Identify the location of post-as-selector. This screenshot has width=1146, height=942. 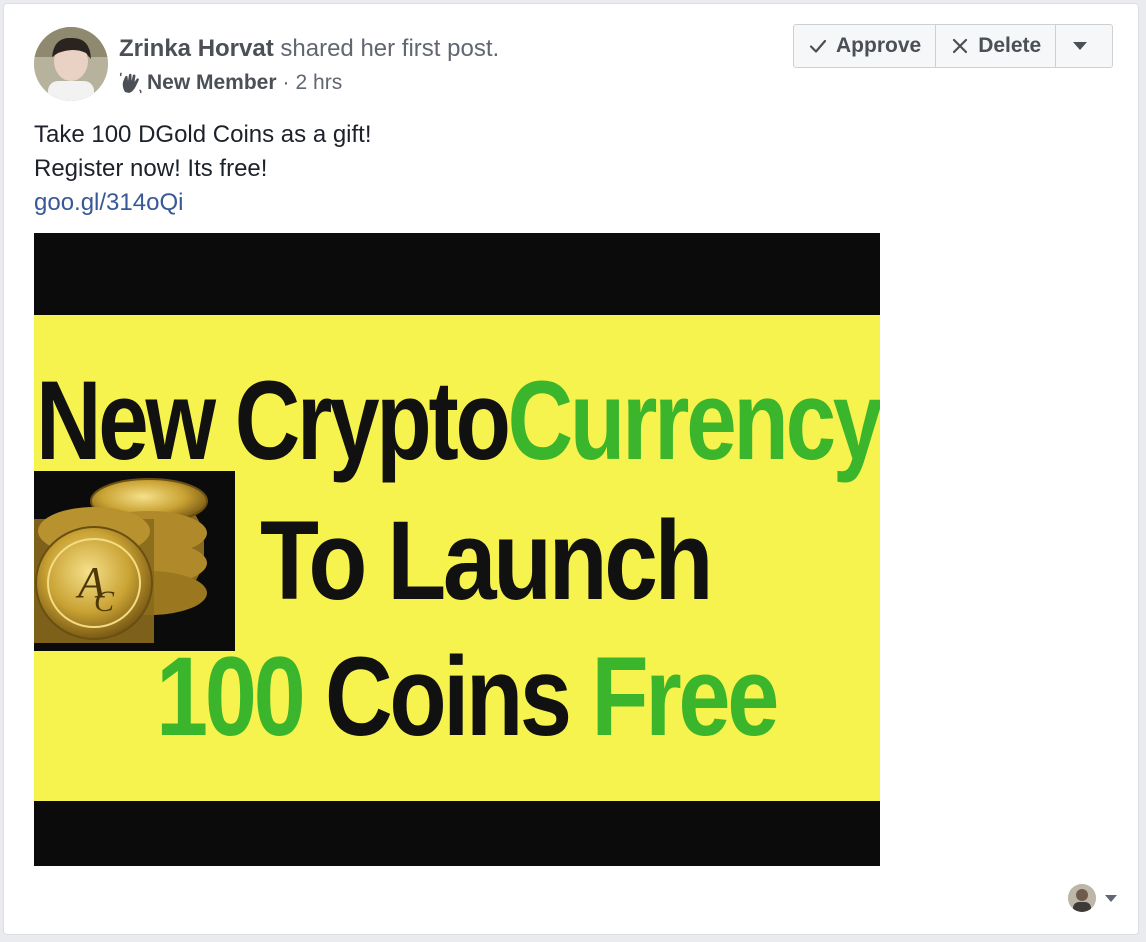
(1093, 898).